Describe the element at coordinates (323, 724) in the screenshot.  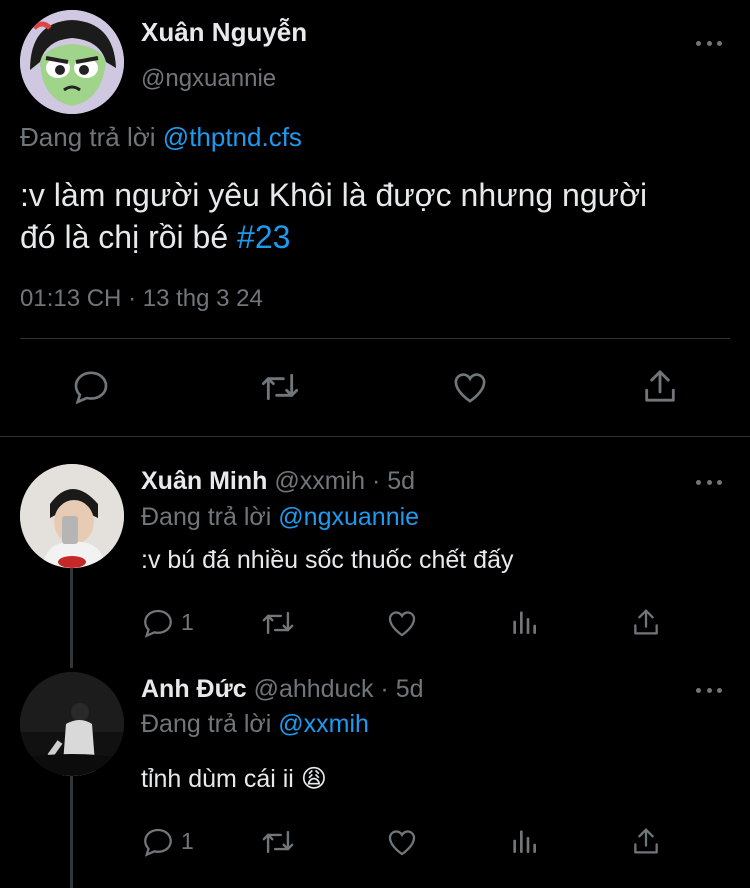
I see `reply-to-link: @xxmih` at that location.